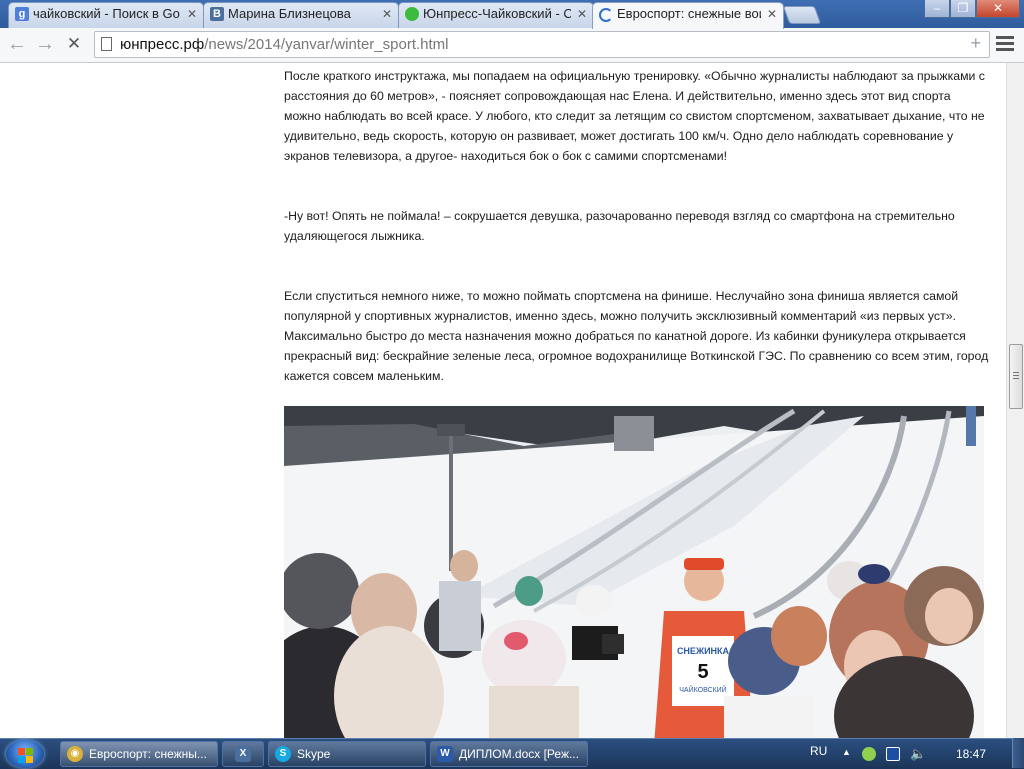 The height and width of the screenshot is (769, 1024). I want to click on bookmark-star-icon: +, so click(975, 43).